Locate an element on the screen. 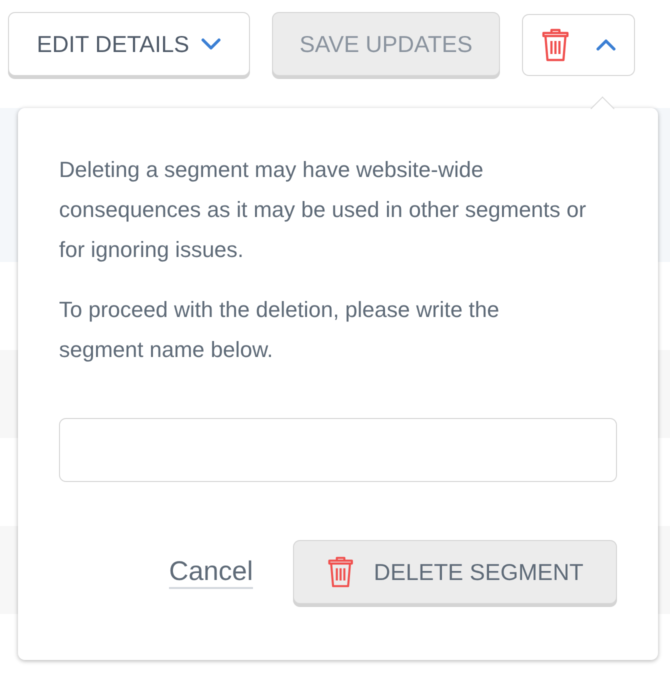  chevron-down-icon is located at coordinates (211, 44).